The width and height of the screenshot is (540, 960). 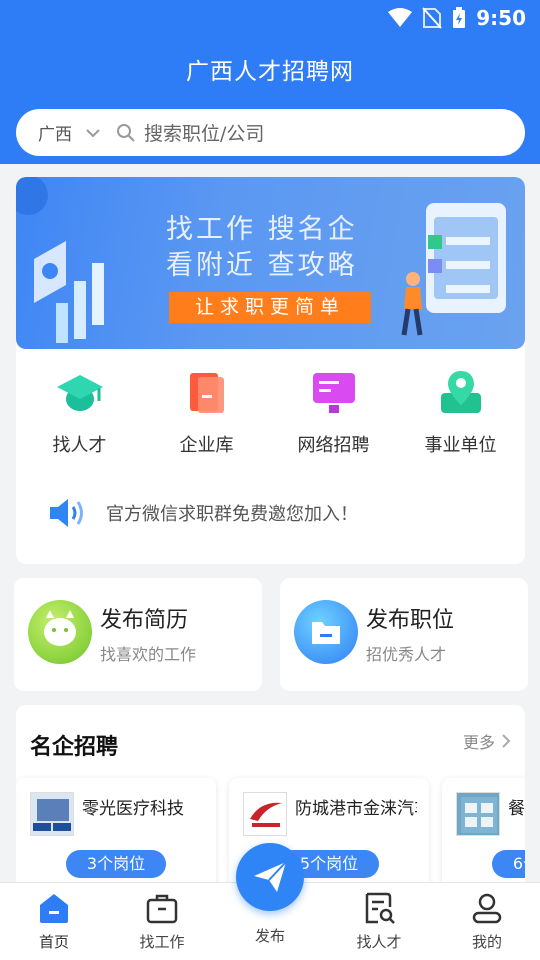 What do you see at coordinates (79, 393) in the screenshot?
I see `graduation-cap-icon` at bounding box center [79, 393].